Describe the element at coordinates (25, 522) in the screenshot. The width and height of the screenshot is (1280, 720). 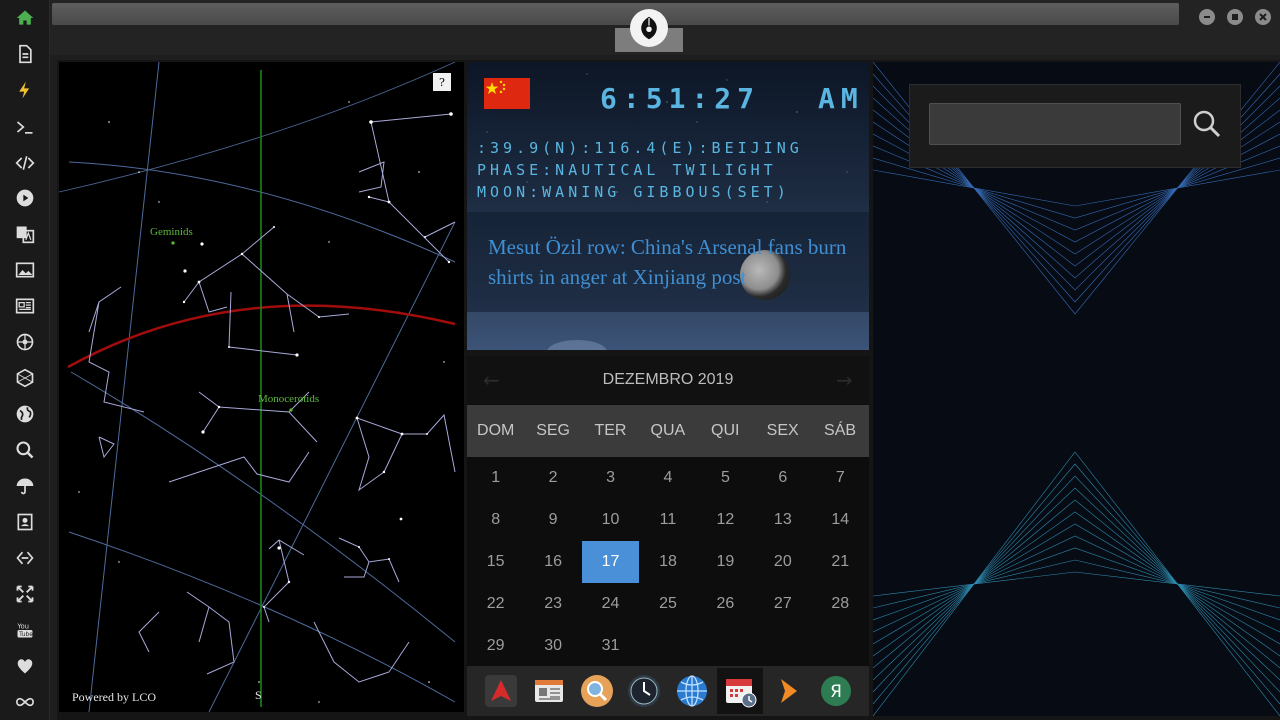
I see `contact-icon` at that location.